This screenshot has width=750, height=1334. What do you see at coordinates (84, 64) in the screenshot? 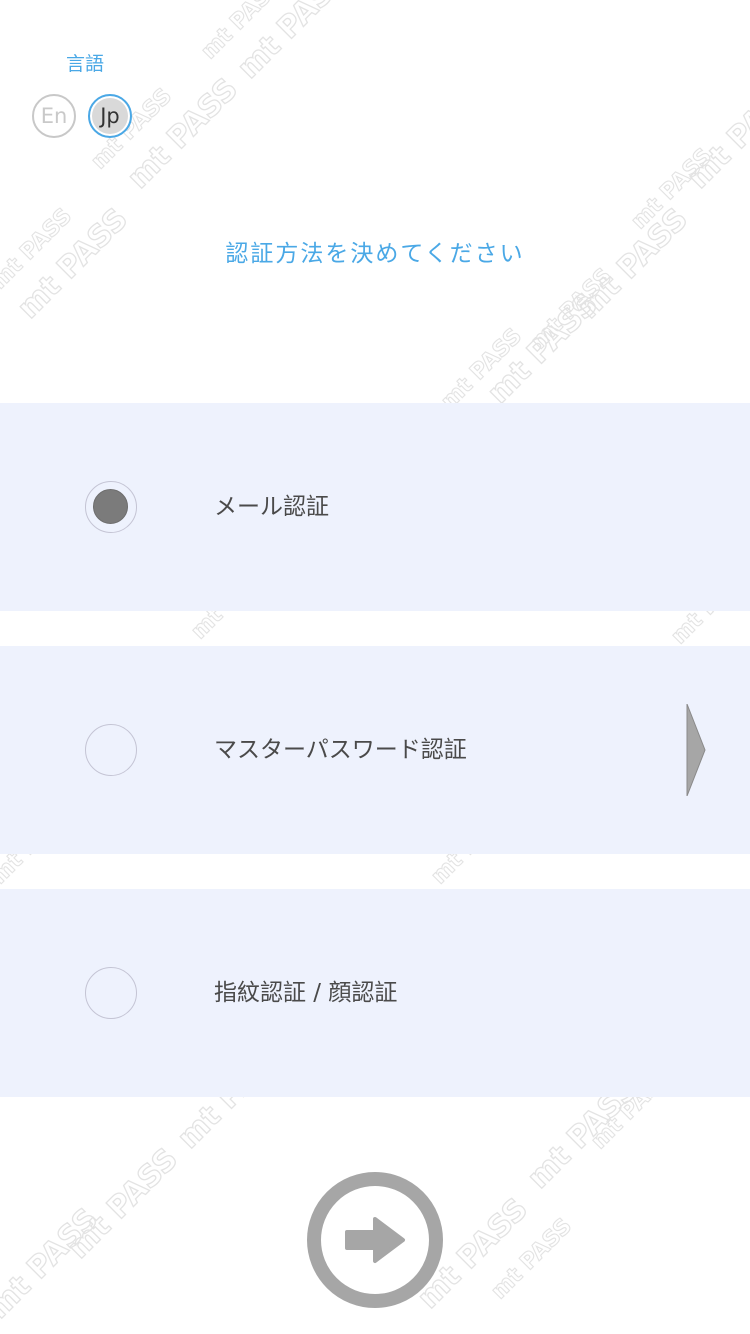
I see `language-label: 言語` at bounding box center [84, 64].